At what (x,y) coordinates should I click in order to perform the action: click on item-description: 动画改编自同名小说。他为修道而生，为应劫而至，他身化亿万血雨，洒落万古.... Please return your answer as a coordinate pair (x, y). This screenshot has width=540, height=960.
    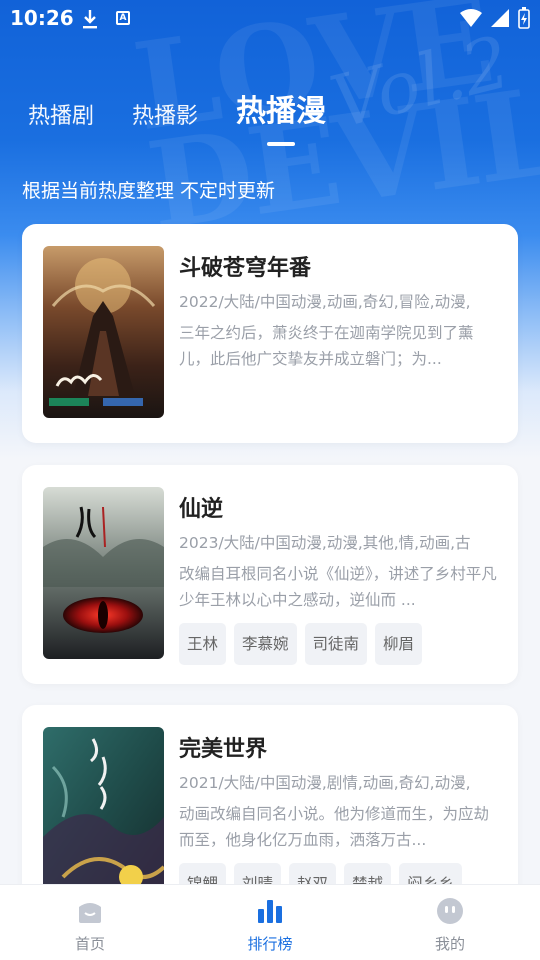
    Looking at the image, I should click on (334, 827).